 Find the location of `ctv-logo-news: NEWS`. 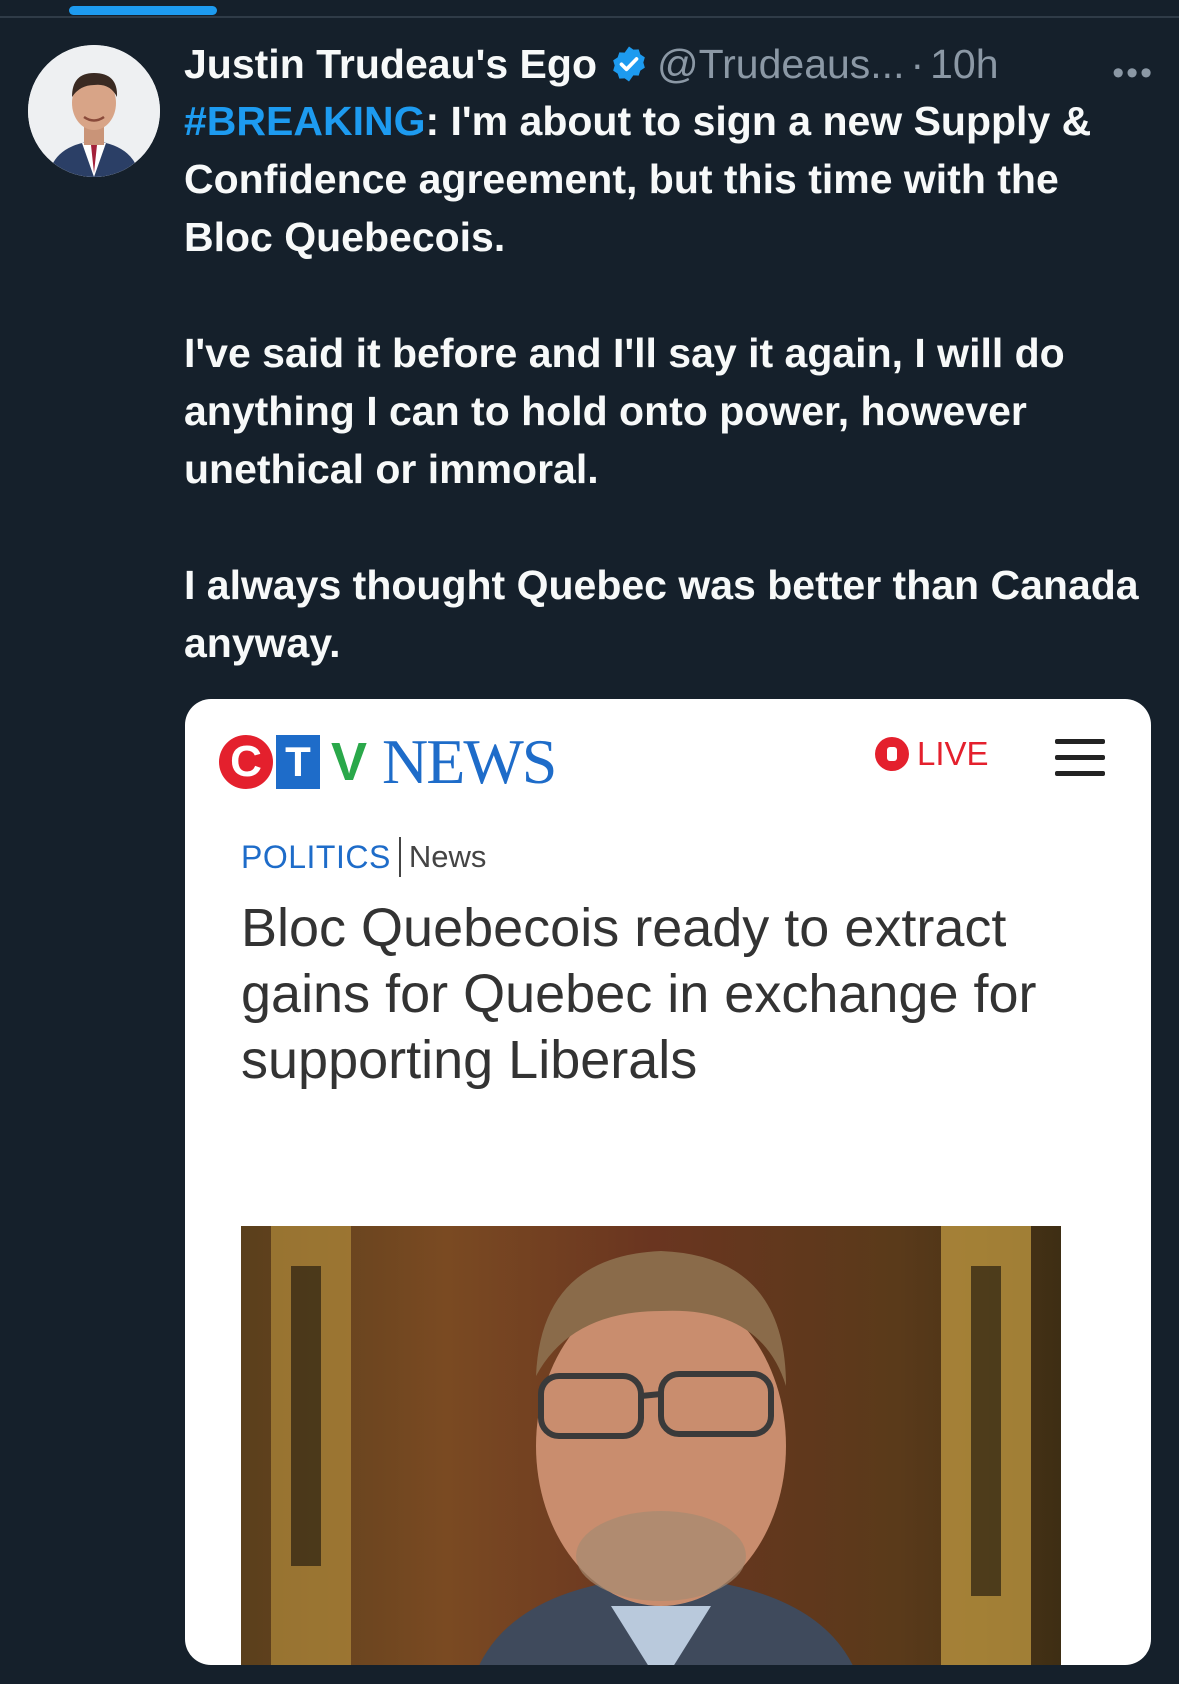

ctv-logo-news: NEWS is located at coordinates (469, 761).